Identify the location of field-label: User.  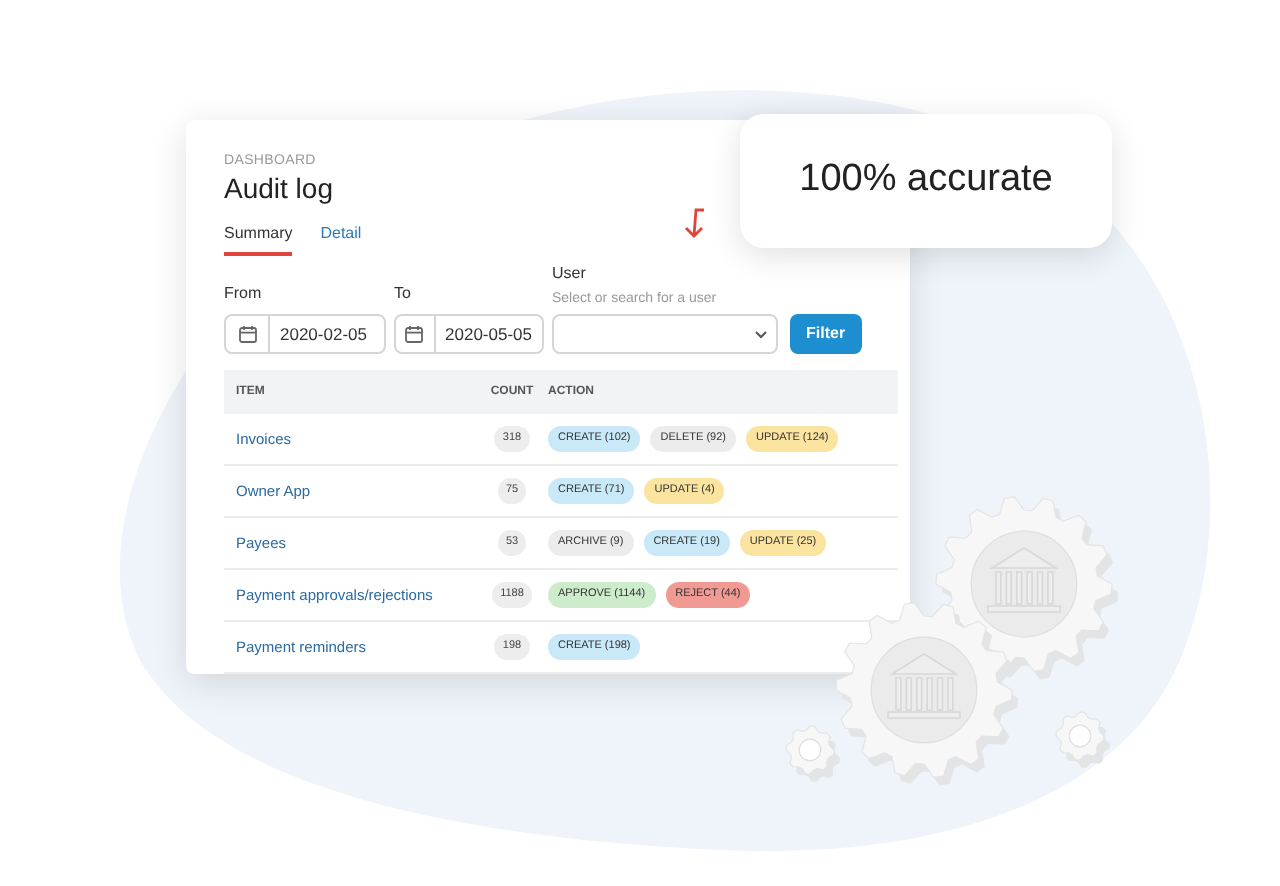
(570, 273).